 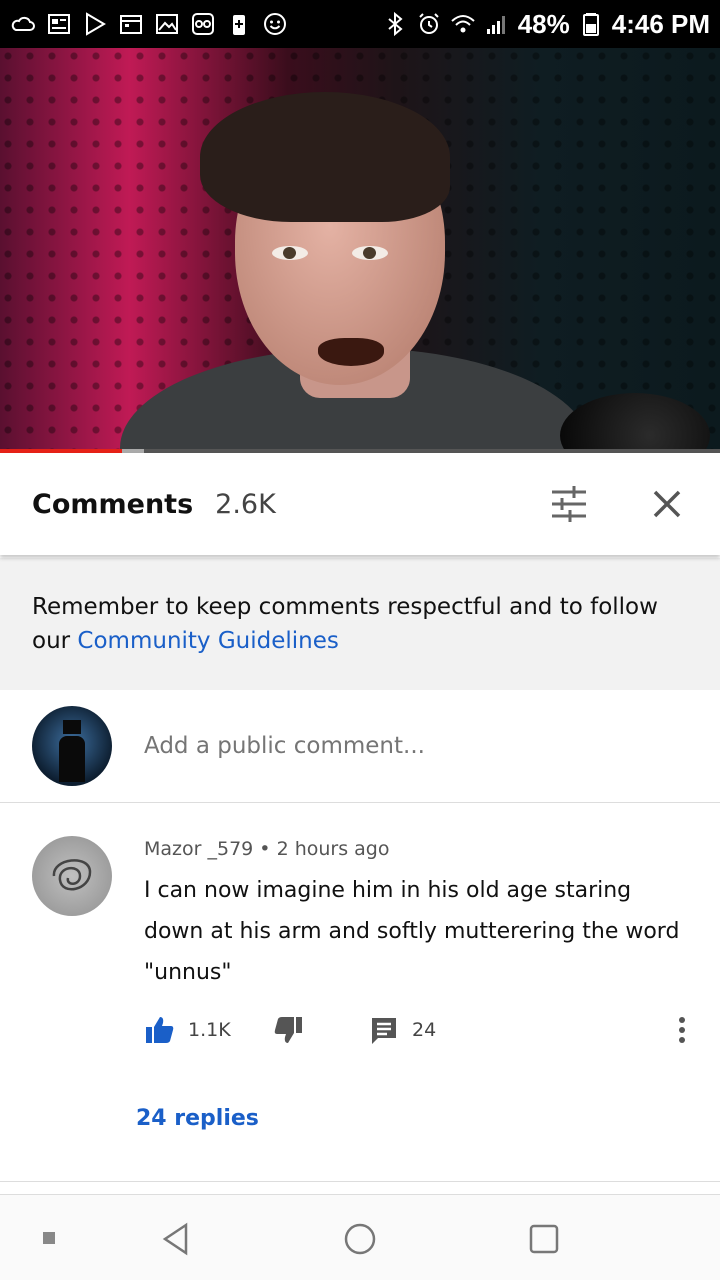 I want to click on back-icon, so click(x=176, y=1239).